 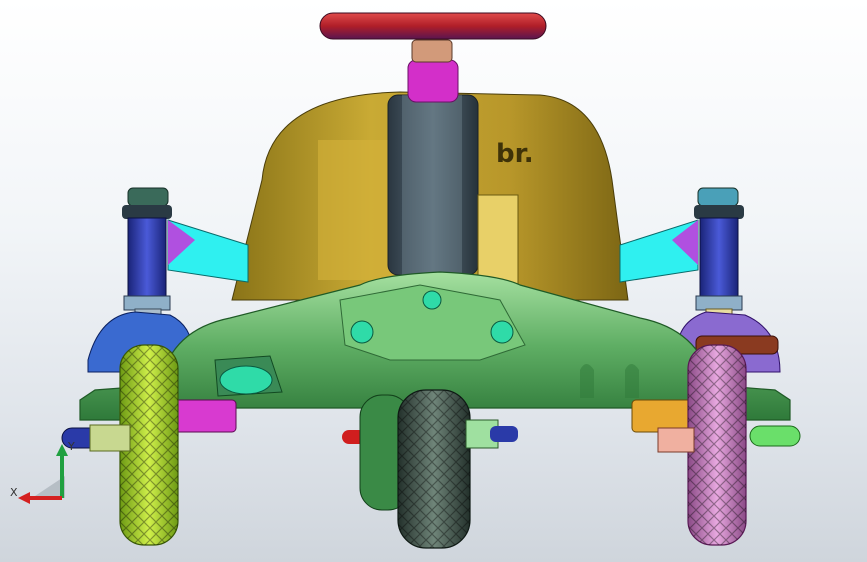 What do you see at coordinates (14, 492) in the screenshot?
I see `x-axis-label: X` at bounding box center [14, 492].